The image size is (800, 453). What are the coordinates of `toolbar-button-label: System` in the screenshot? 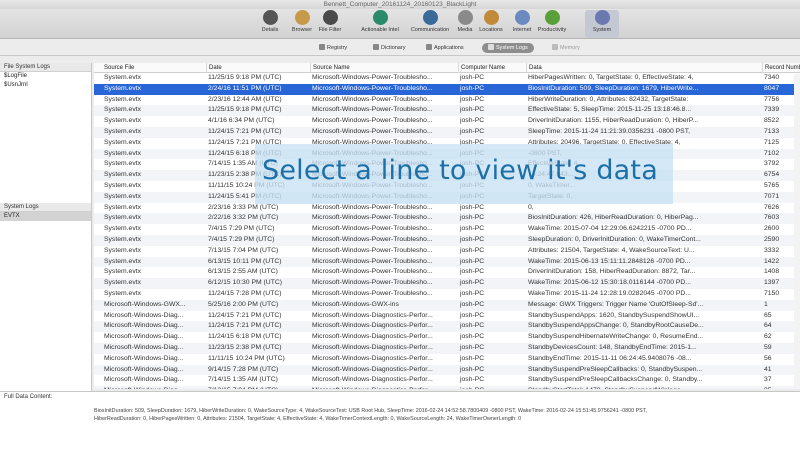 It's located at (602, 30).